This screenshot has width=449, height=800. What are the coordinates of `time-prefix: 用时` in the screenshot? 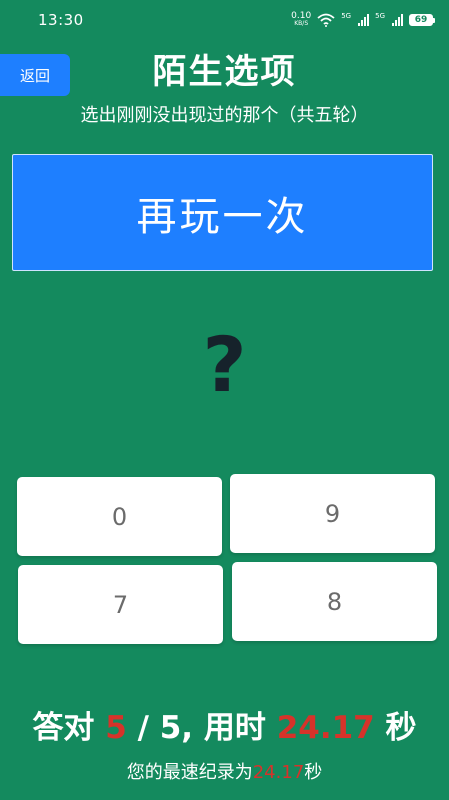 It's located at (234, 728).